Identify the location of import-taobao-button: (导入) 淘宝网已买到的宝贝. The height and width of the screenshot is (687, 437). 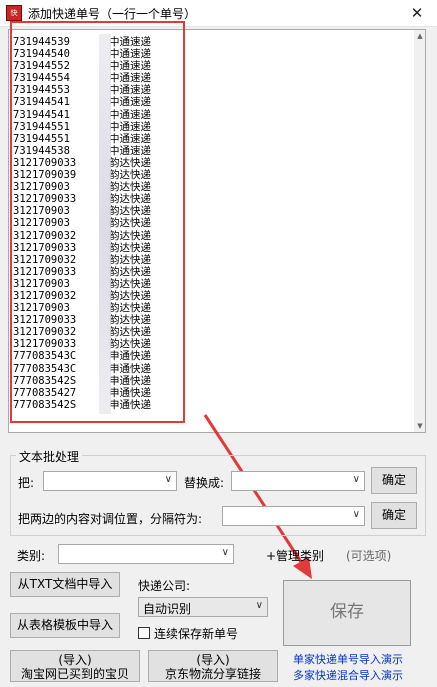
(75, 666).